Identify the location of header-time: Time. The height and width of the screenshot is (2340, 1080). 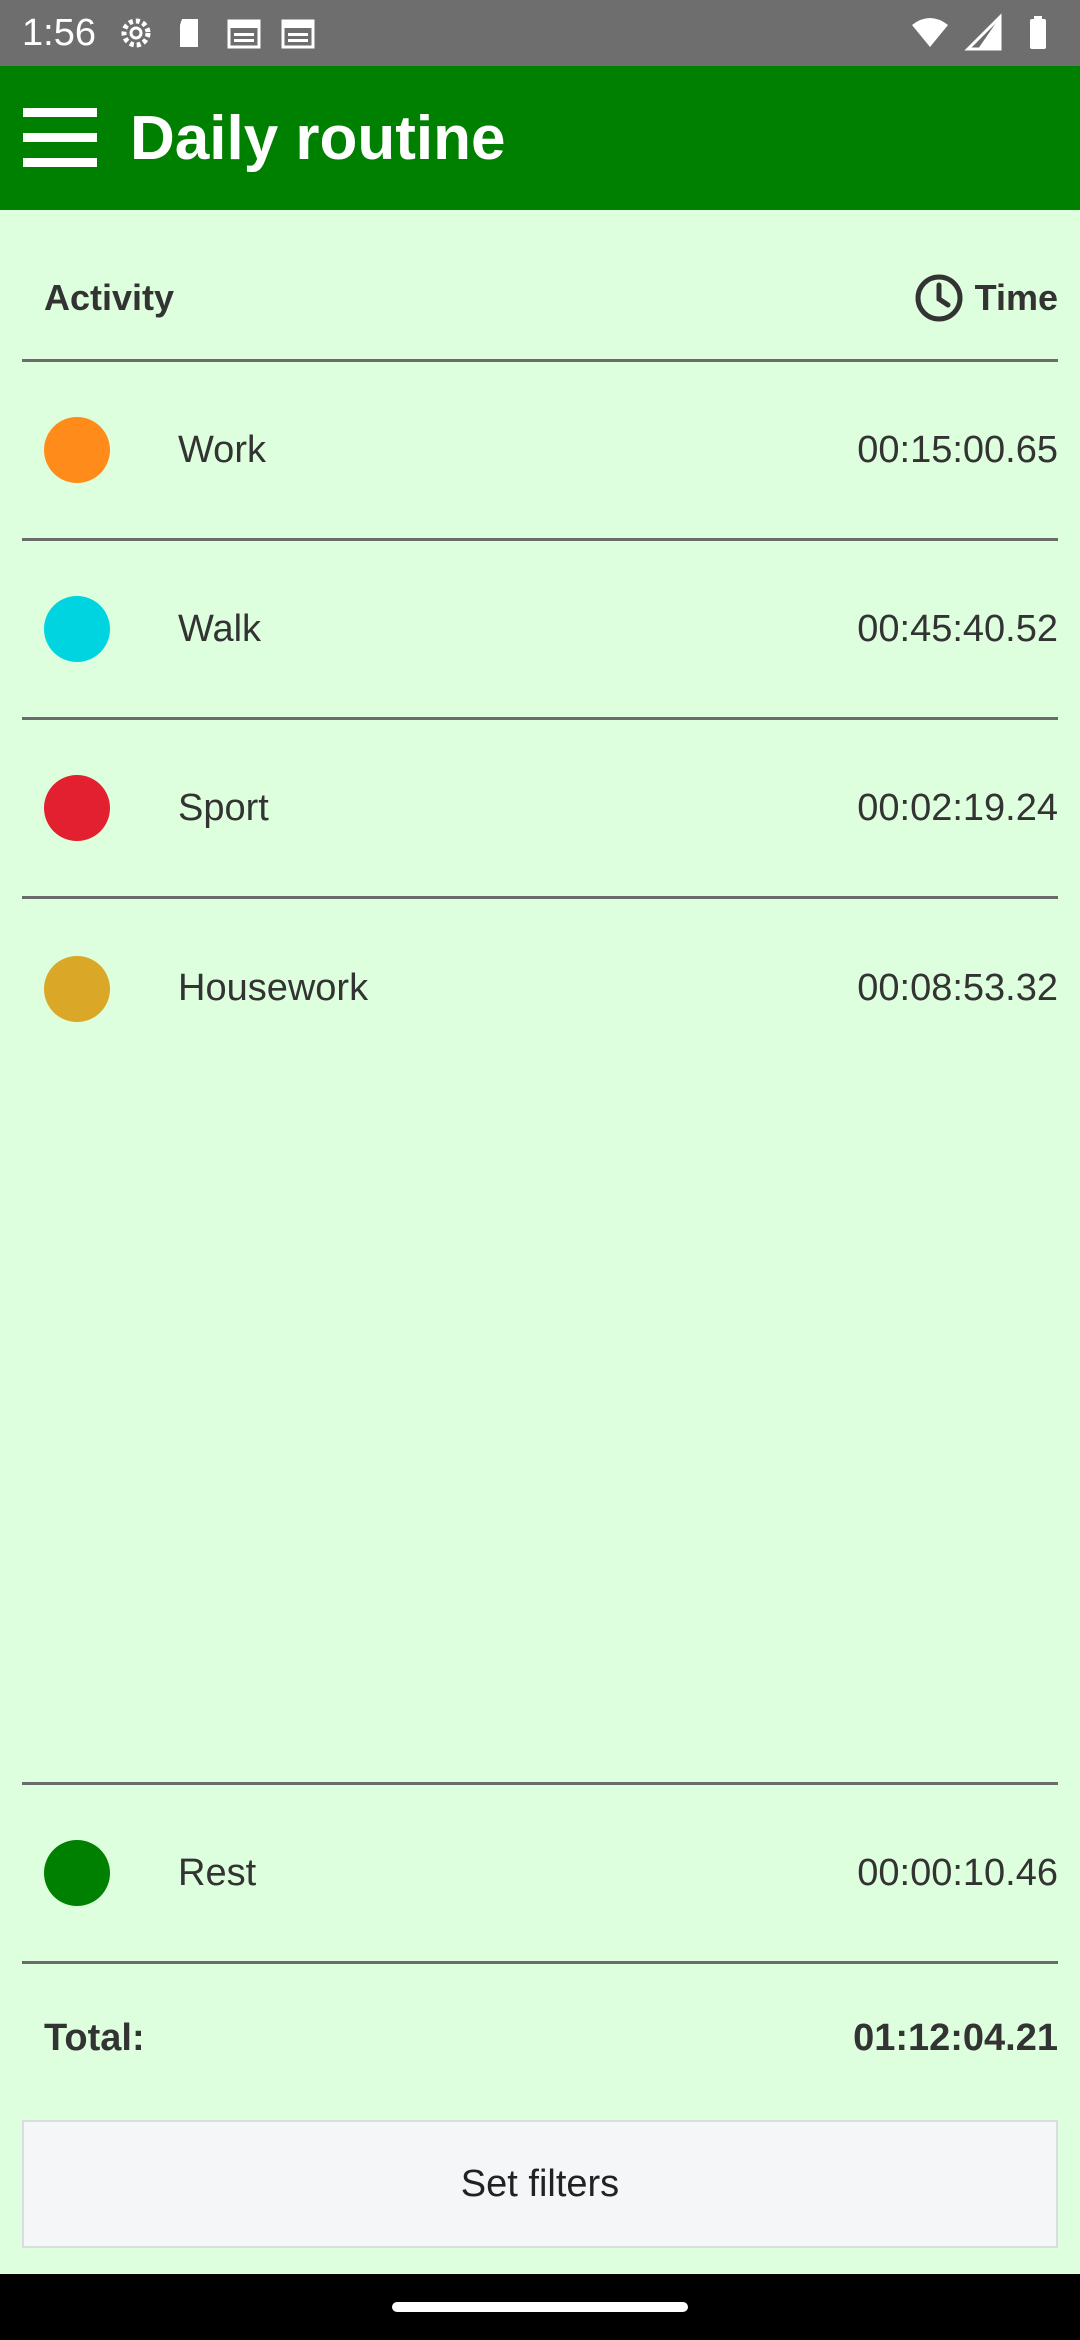
(985, 298).